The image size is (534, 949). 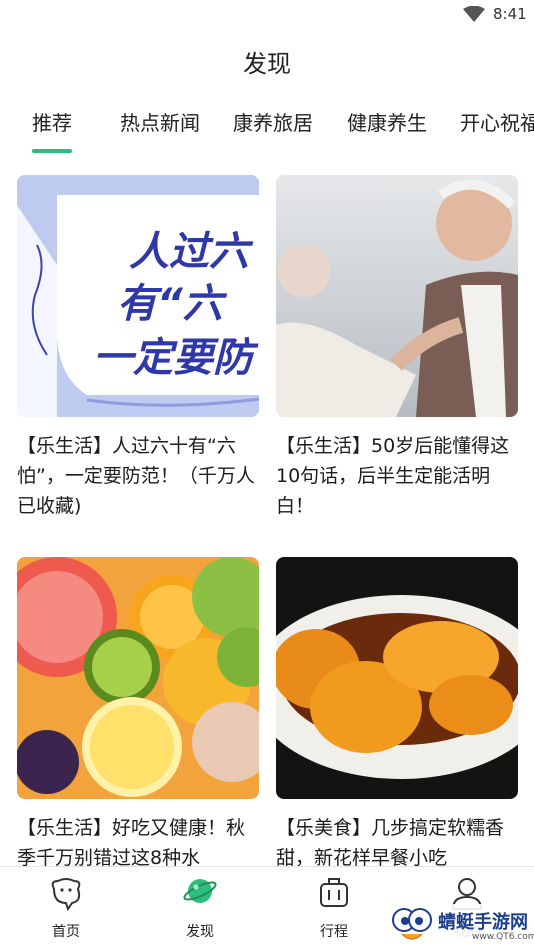 What do you see at coordinates (483, 922) in the screenshot?
I see `watermark-text: 蜻蜓手游网` at bounding box center [483, 922].